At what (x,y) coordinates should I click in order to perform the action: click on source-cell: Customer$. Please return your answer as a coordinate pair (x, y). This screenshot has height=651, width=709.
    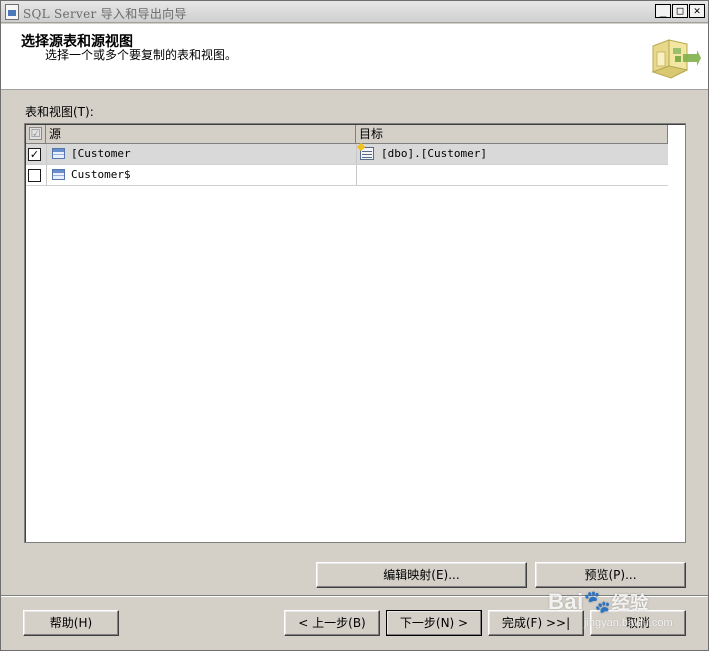
    Looking at the image, I should click on (201, 175).